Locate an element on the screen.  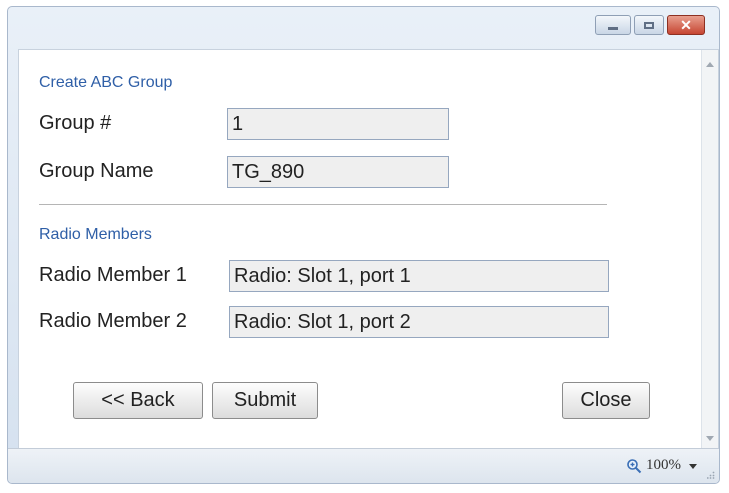
group-name-field: TG_890 is located at coordinates (338, 172).